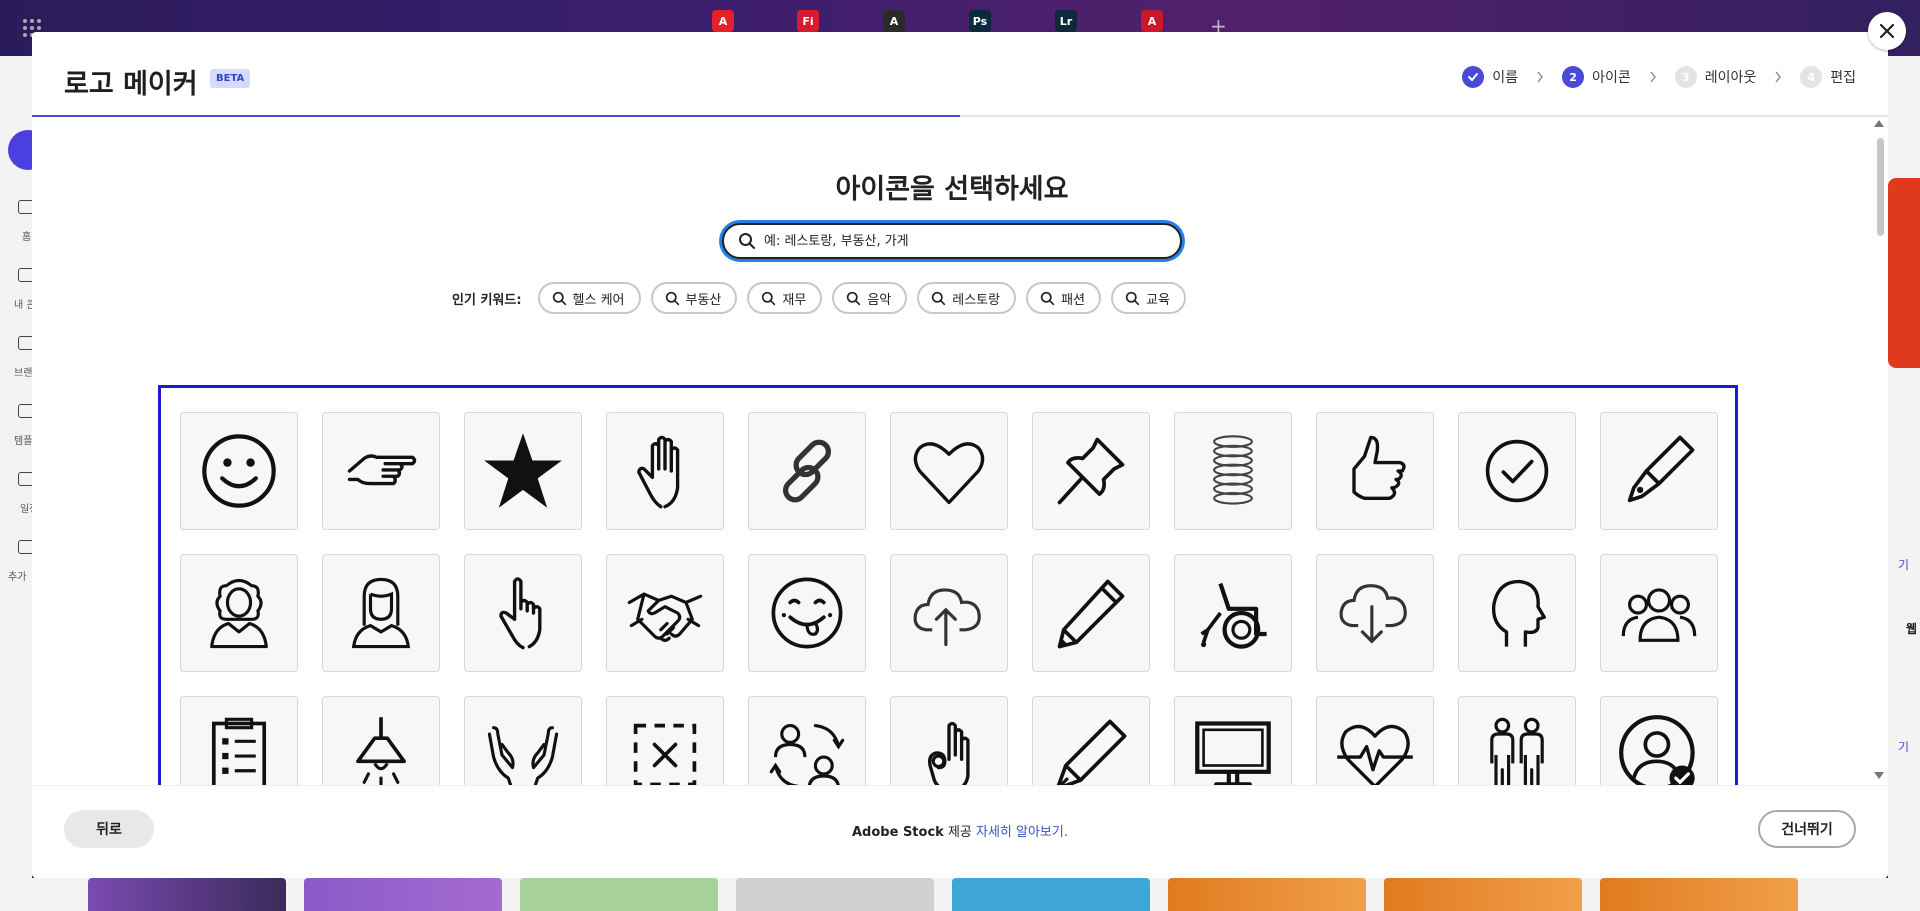 This screenshot has width=1920, height=911. I want to click on close-modal-button, so click(1887, 31).